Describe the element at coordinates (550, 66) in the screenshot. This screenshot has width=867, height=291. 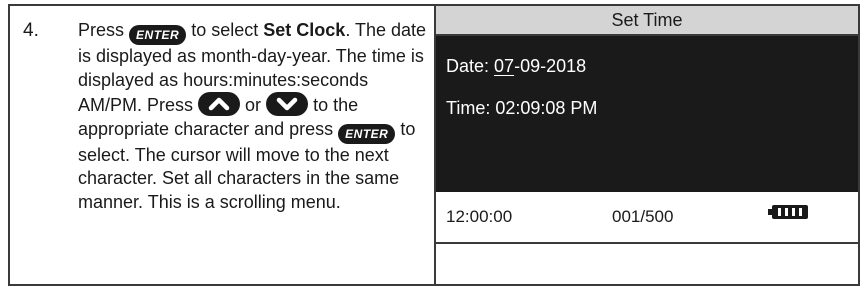
I see `date-rest: -09-2018` at that location.